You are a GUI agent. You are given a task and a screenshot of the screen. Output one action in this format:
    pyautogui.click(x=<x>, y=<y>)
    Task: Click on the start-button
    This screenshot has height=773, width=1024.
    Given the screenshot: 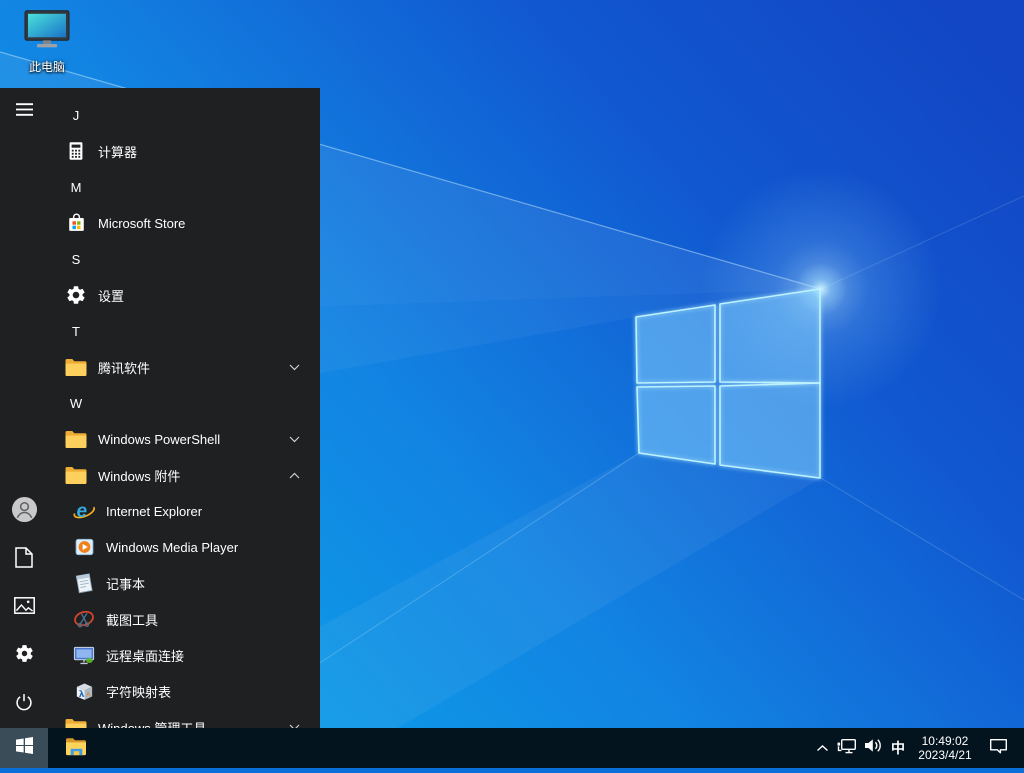 What is the action you would take?
    pyautogui.click(x=24, y=748)
    